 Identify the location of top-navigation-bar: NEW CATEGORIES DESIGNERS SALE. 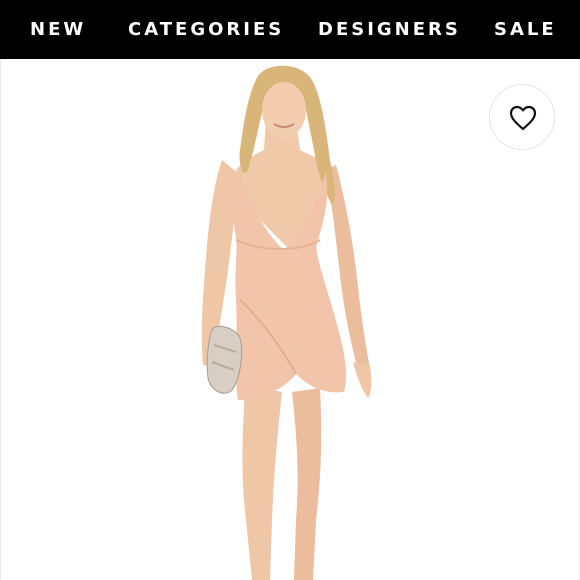
(290, 29).